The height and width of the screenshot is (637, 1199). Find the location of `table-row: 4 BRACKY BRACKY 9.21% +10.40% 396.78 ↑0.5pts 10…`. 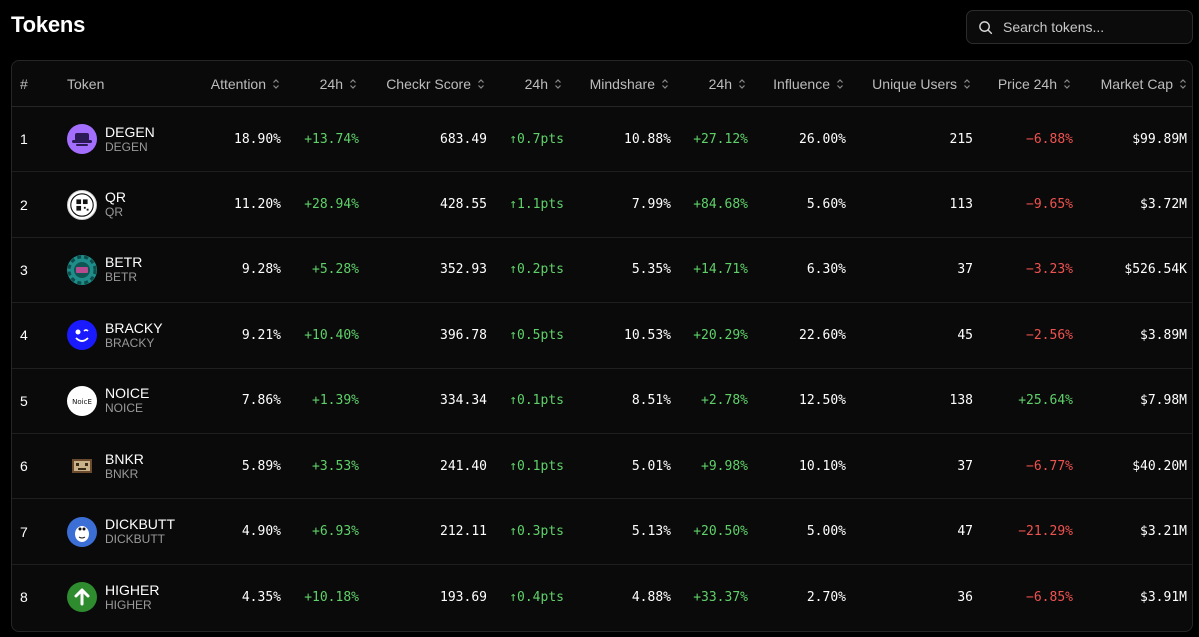

table-row: 4 BRACKY BRACKY 9.21% +10.40% 396.78 ↑0.5pts 10… is located at coordinates (602, 336).